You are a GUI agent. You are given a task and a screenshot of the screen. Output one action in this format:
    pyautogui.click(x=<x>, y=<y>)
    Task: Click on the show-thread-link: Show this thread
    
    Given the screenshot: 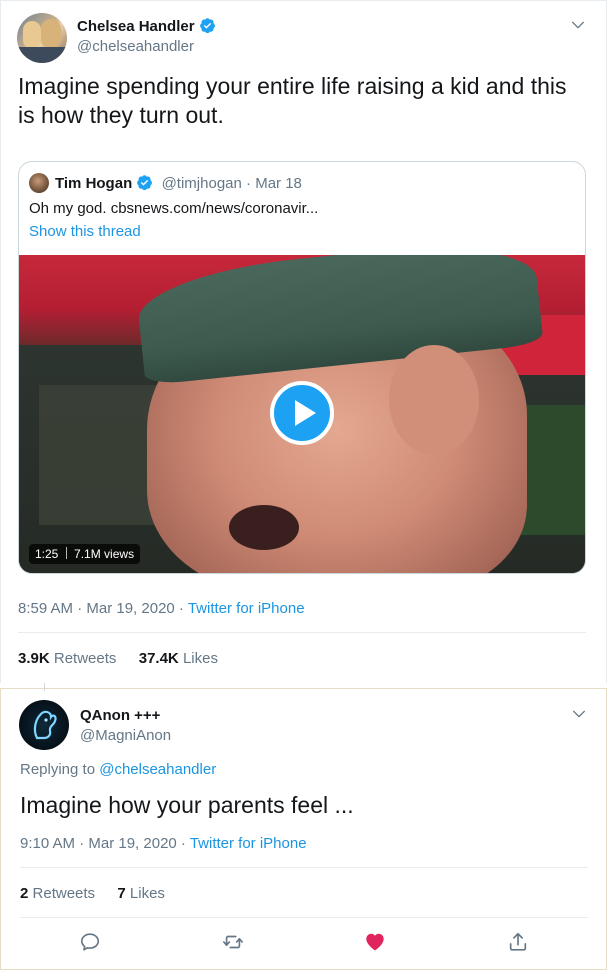 What is the action you would take?
    pyautogui.click(x=85, y=231)
    